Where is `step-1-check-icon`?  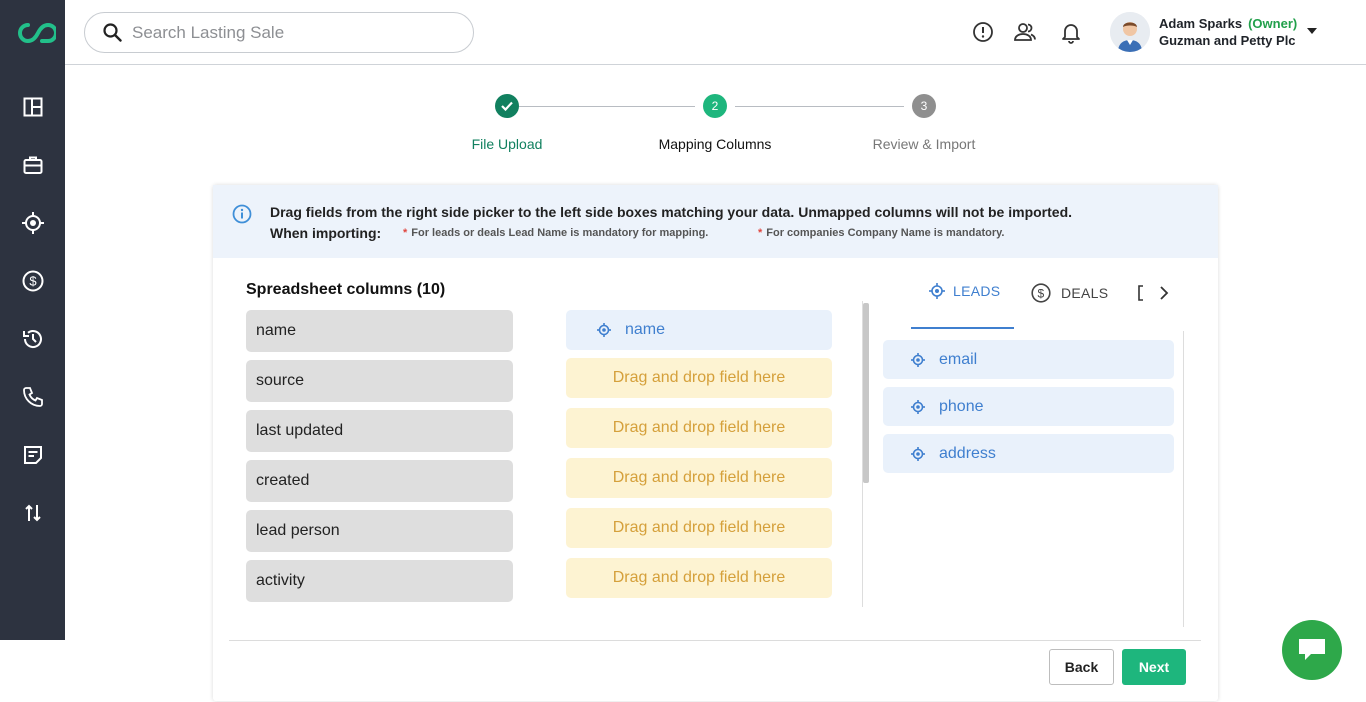 step-1-check-icon is located at coordinates (507, 106).